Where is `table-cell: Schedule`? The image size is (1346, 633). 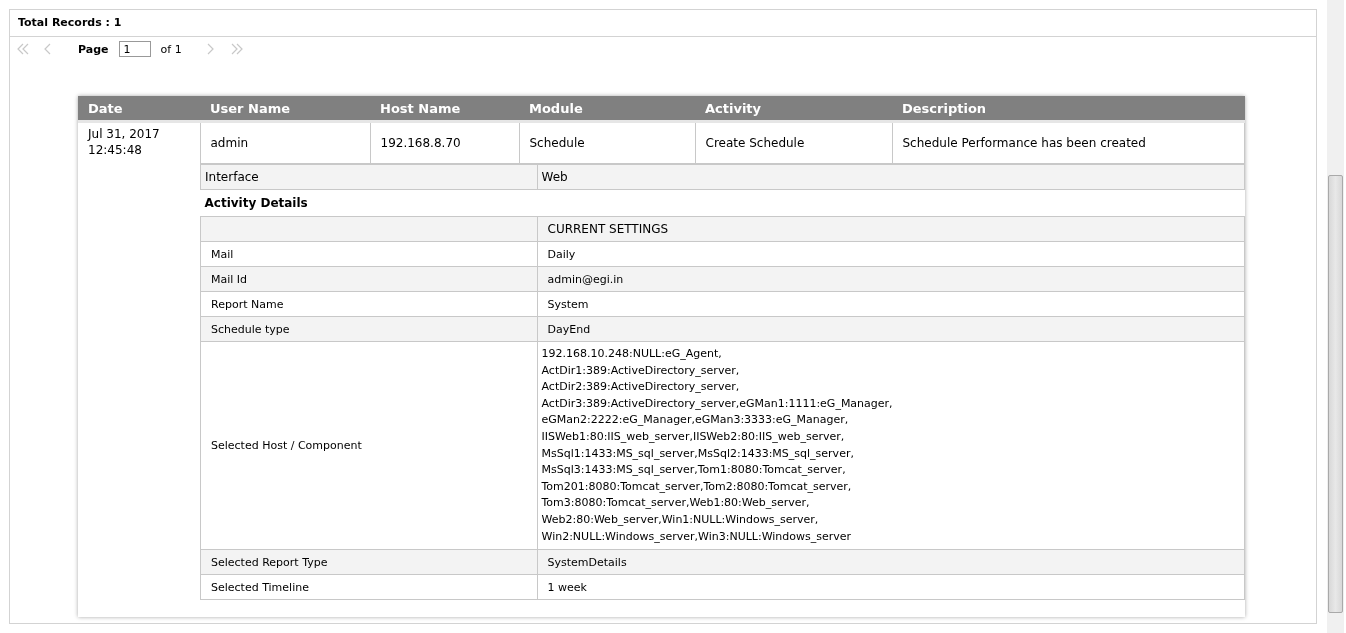 table-cell: Schedule is located at coordinates (607, 142).